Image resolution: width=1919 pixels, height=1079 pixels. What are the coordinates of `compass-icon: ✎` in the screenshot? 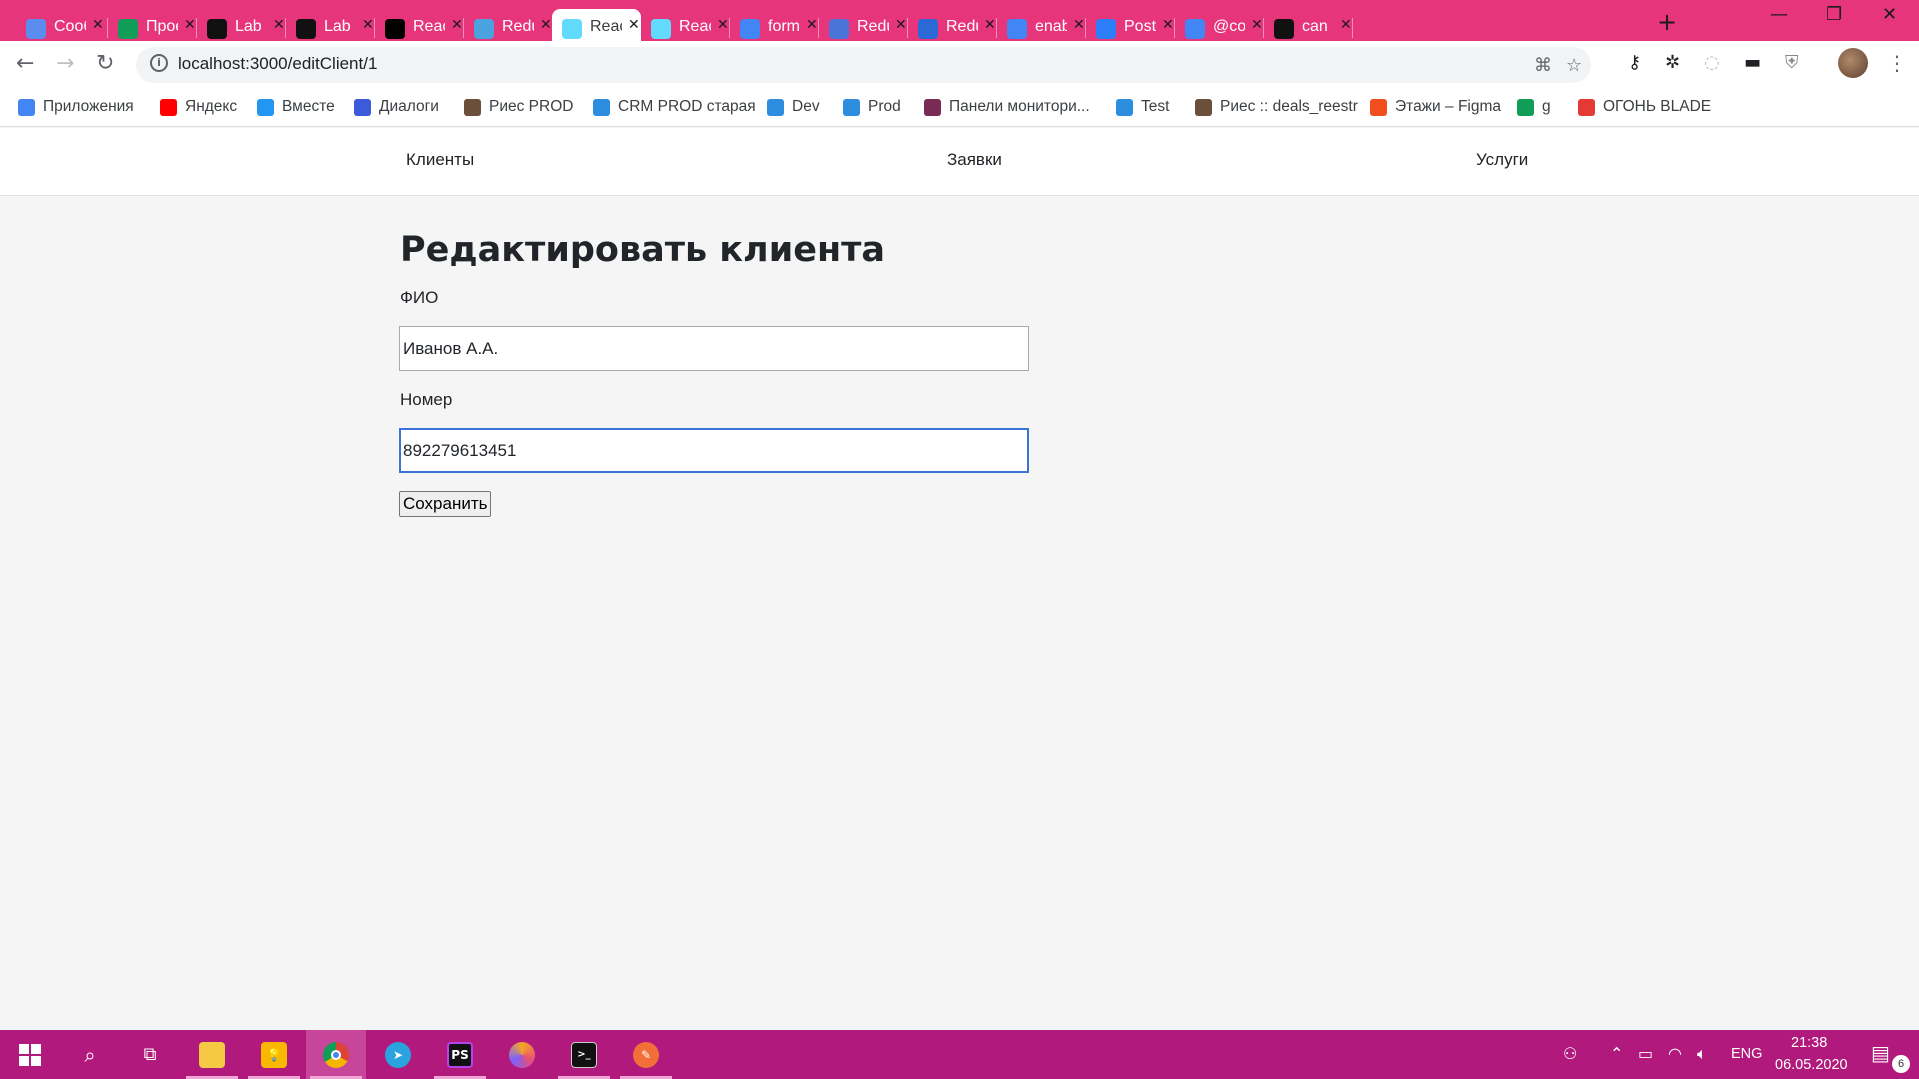 It's located at (646, 1054).